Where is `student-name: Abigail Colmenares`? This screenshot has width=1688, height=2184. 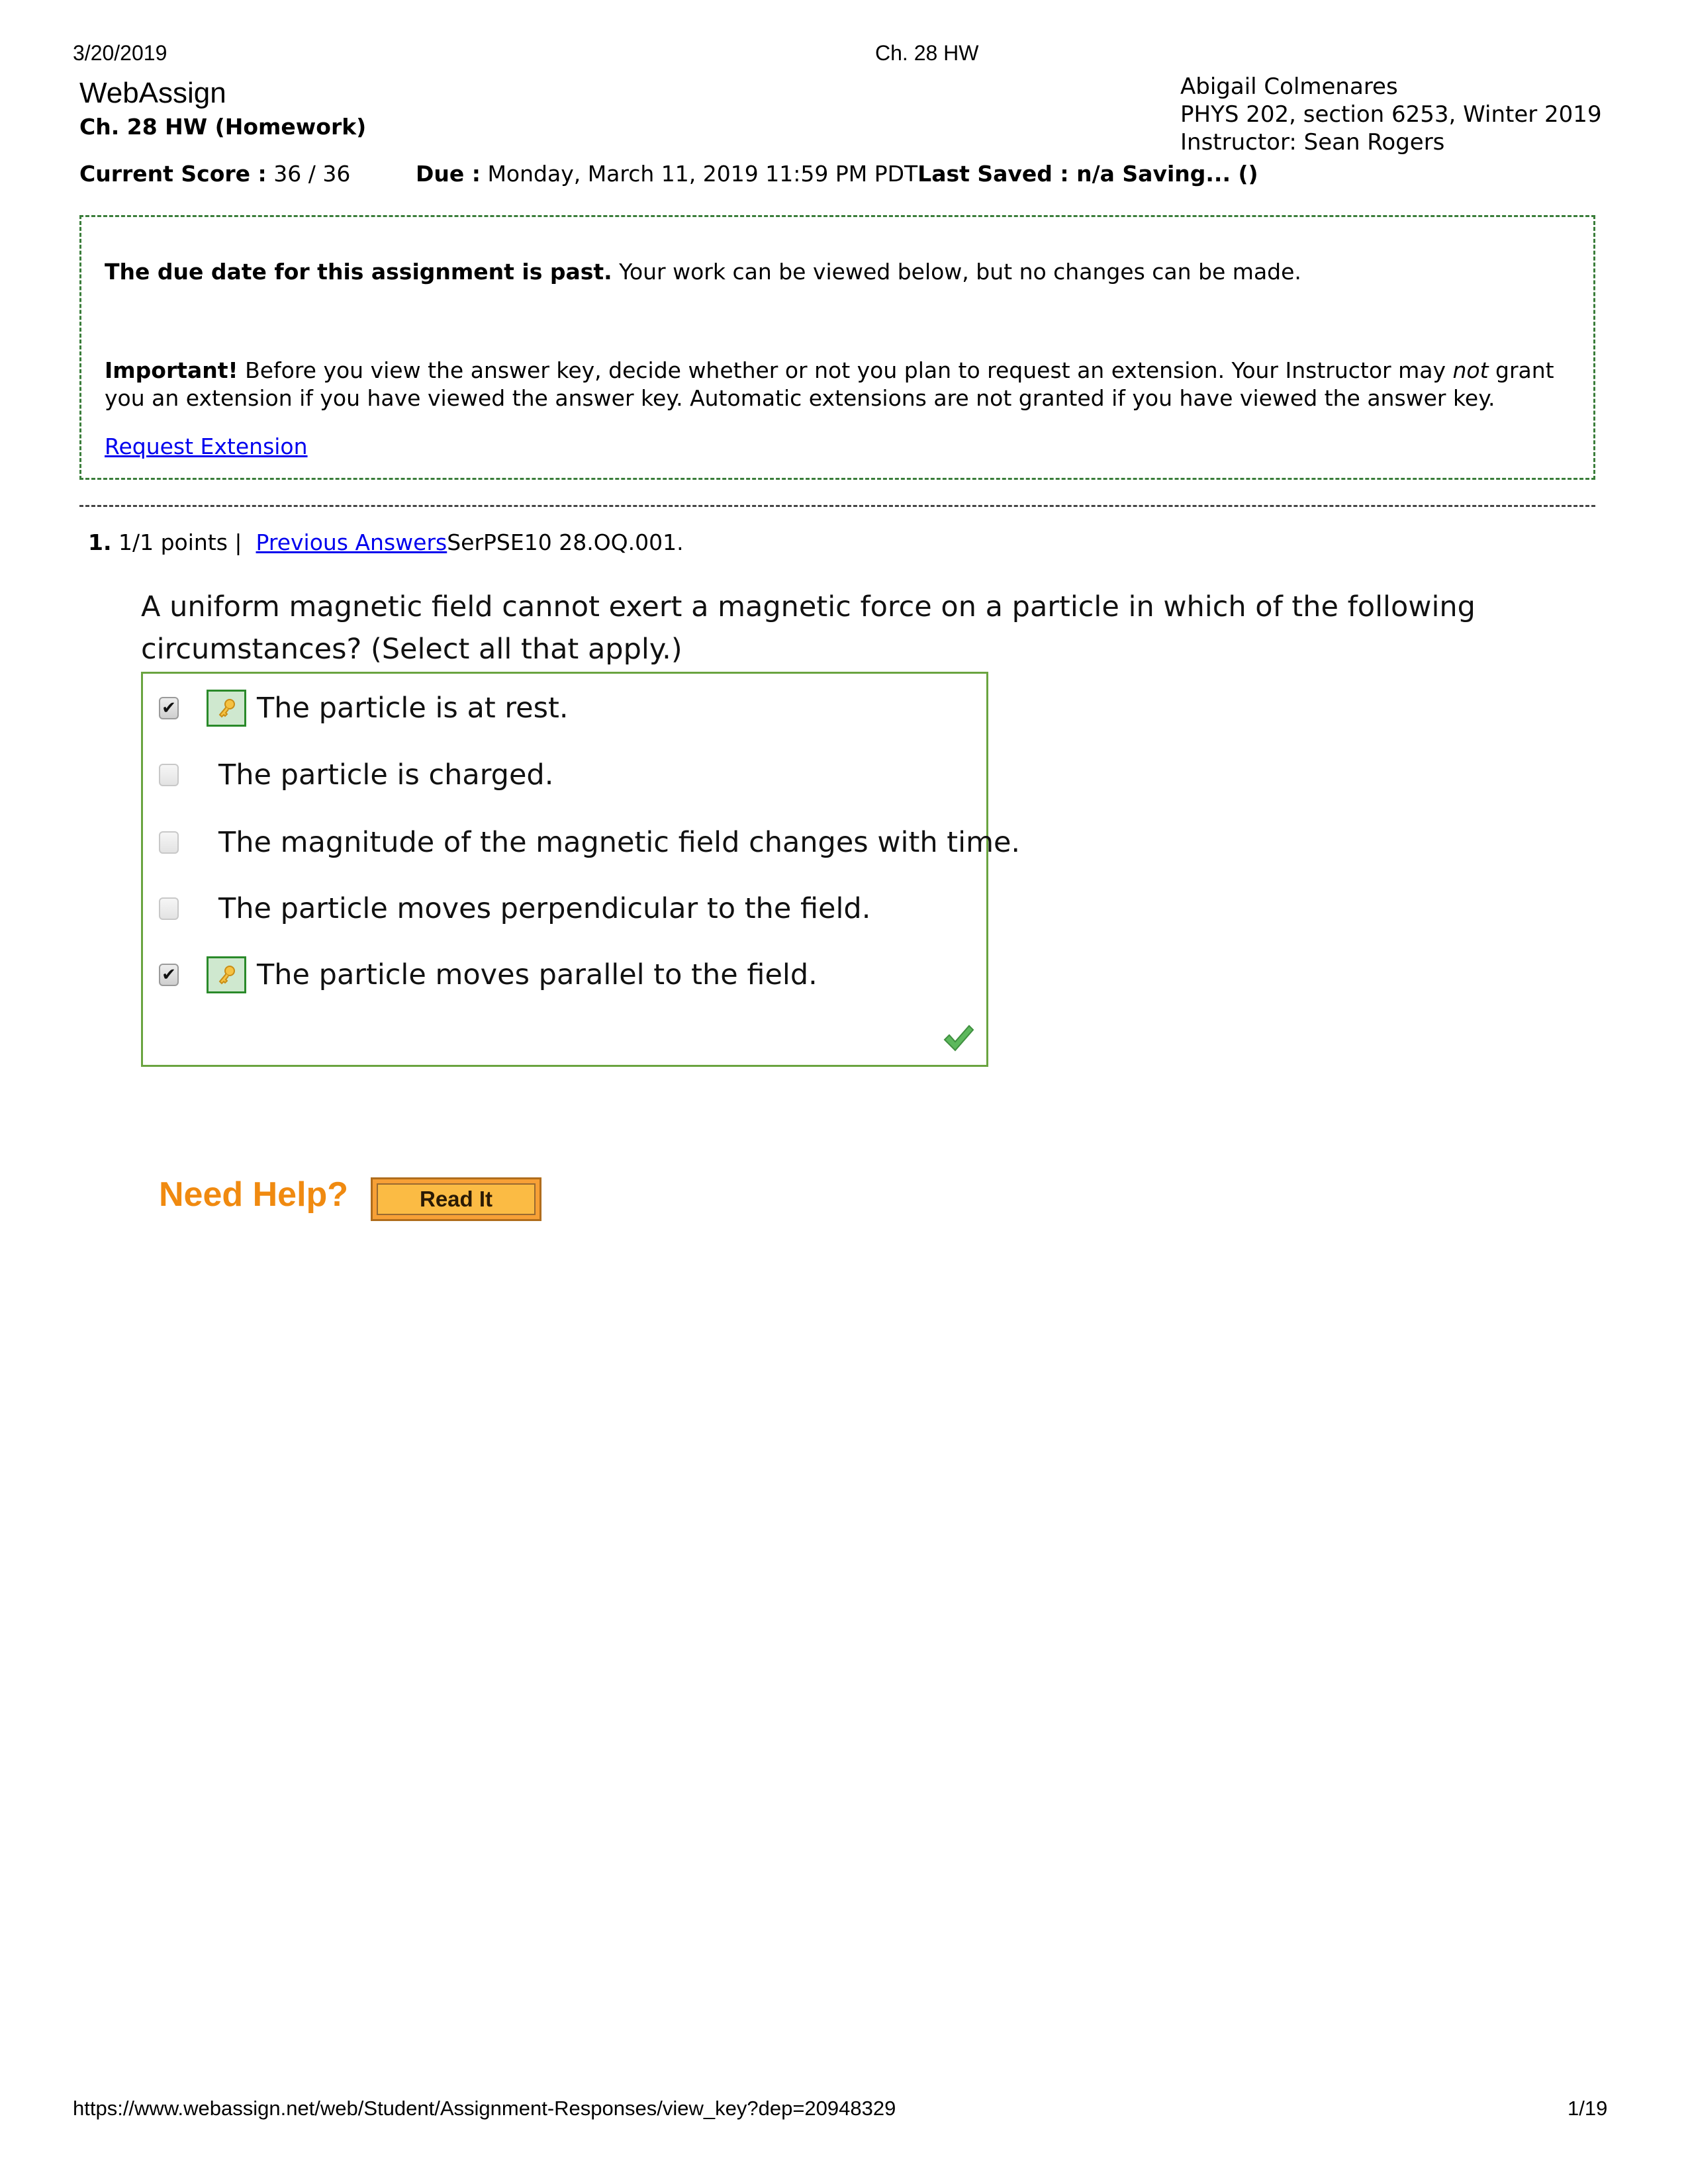
student-name: Abigail Colmenares is located at coordinates (1289, 87).